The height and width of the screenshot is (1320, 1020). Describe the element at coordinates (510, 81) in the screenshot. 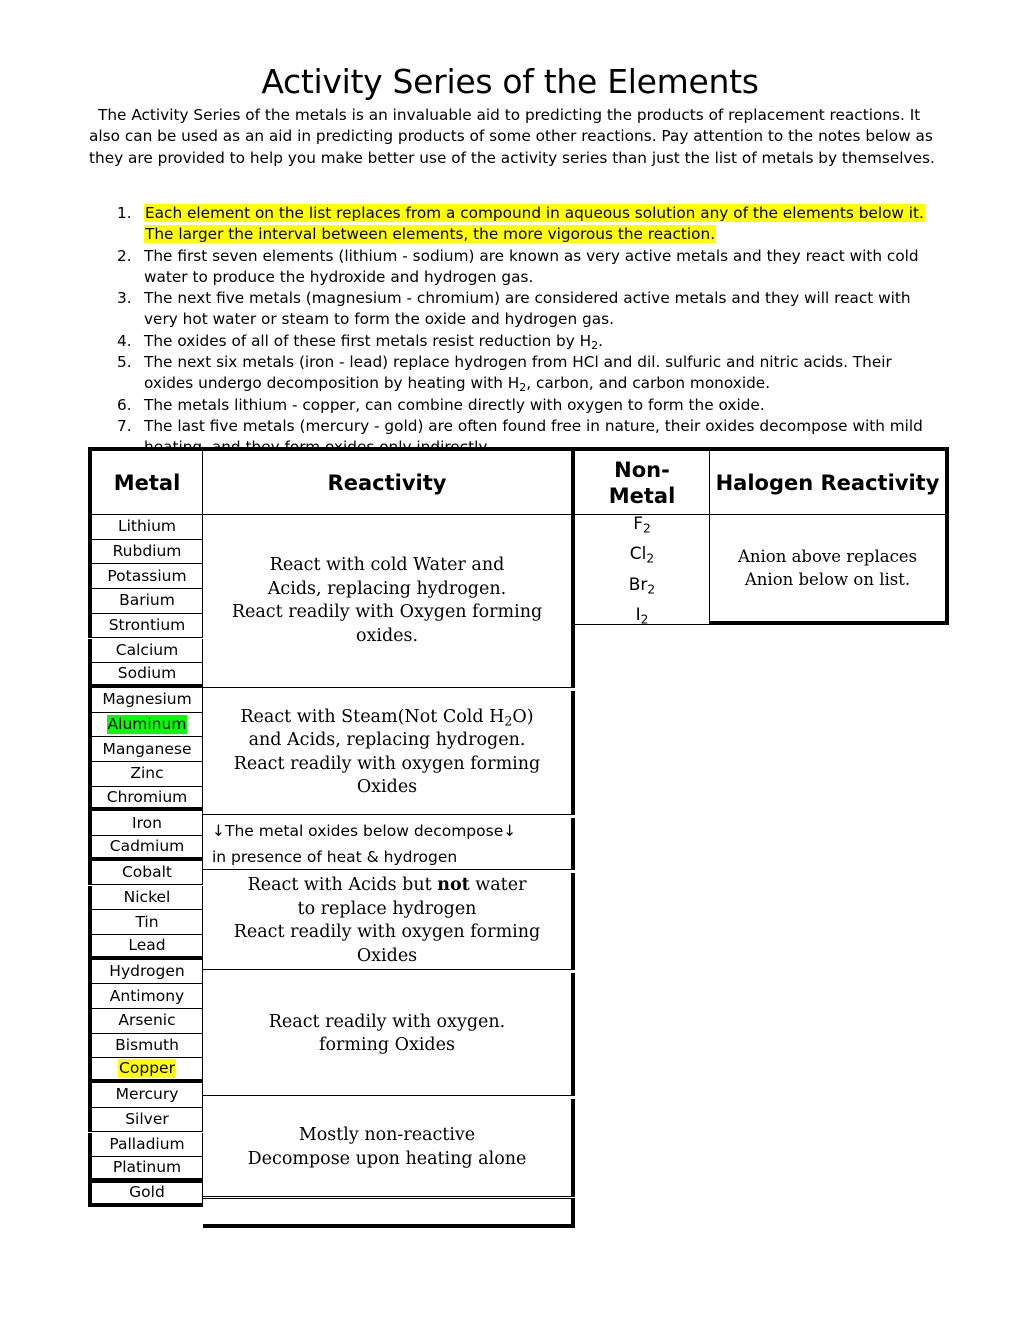

I see `page-title: Activity Series of the Elements` at that location.